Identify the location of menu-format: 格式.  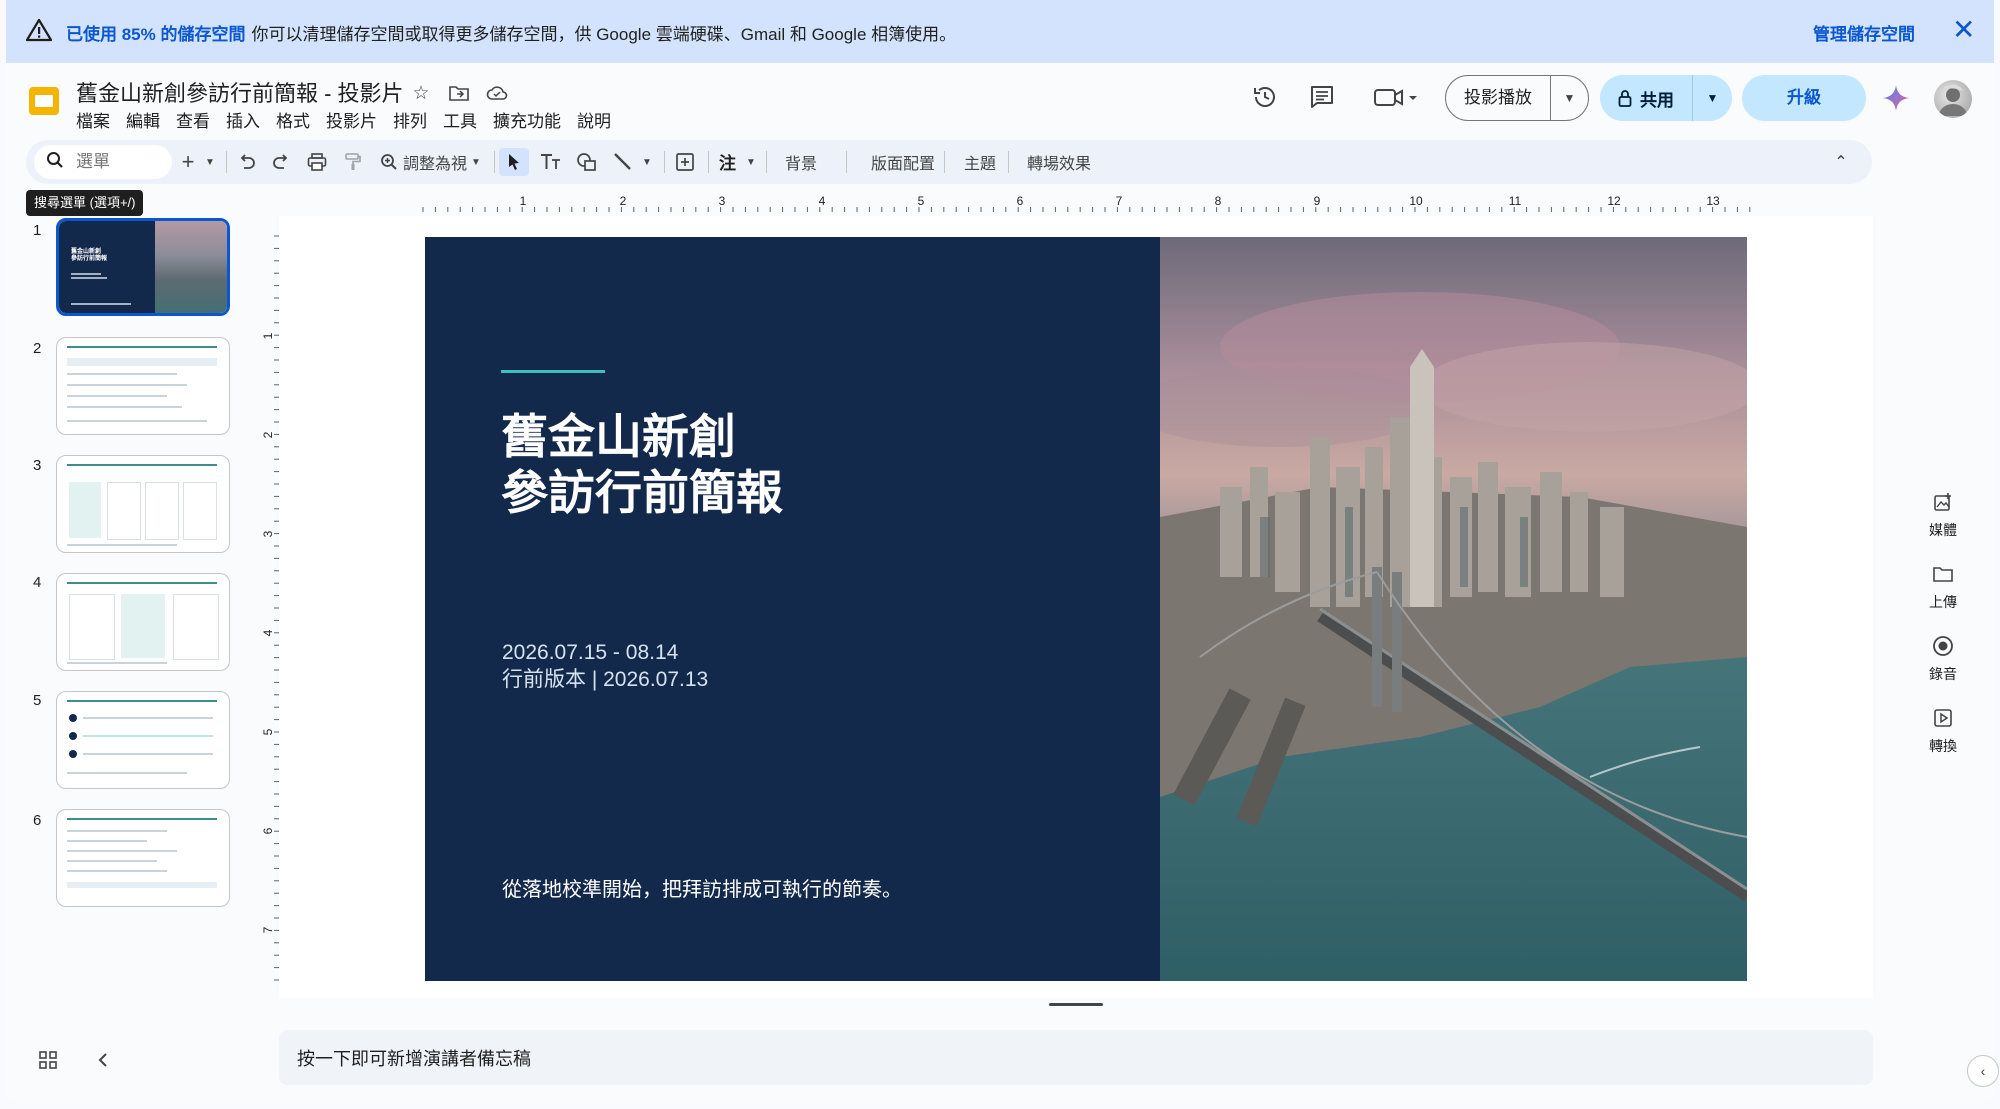
(293, 119).